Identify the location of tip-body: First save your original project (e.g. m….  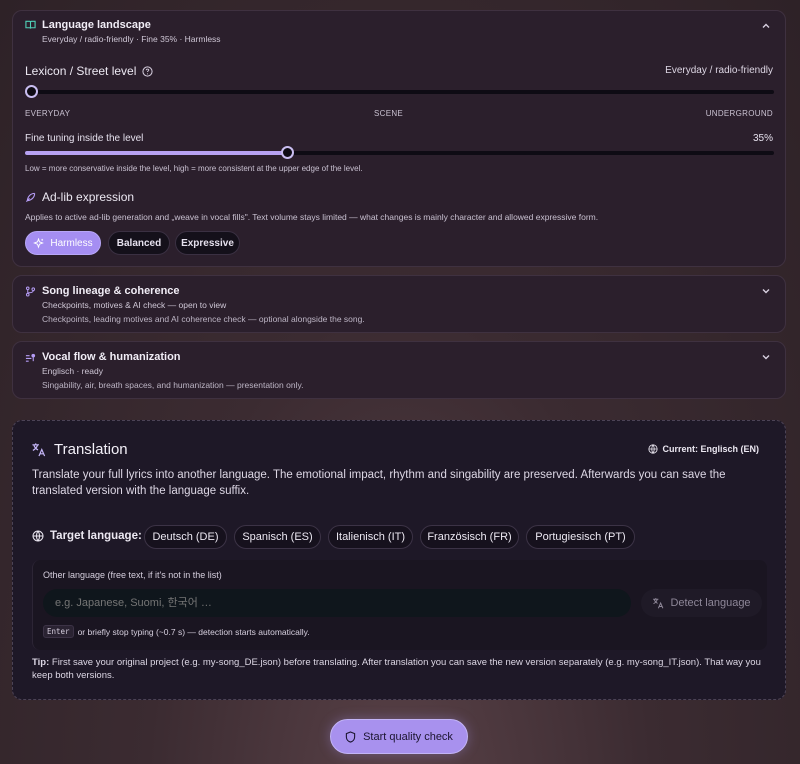
(396, 669).